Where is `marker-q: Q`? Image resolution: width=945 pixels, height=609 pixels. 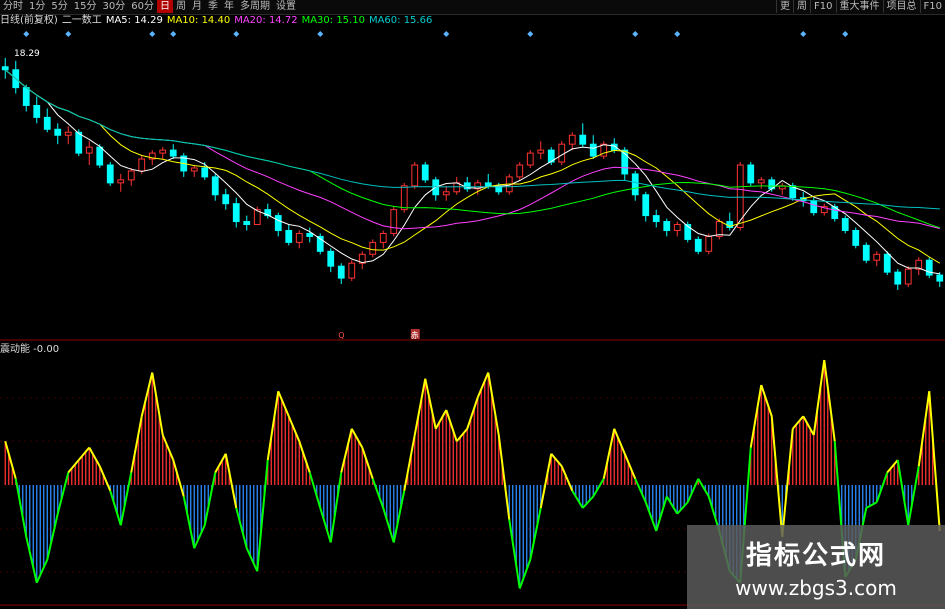 marker-q: Q is located at coordinates (341, 335).